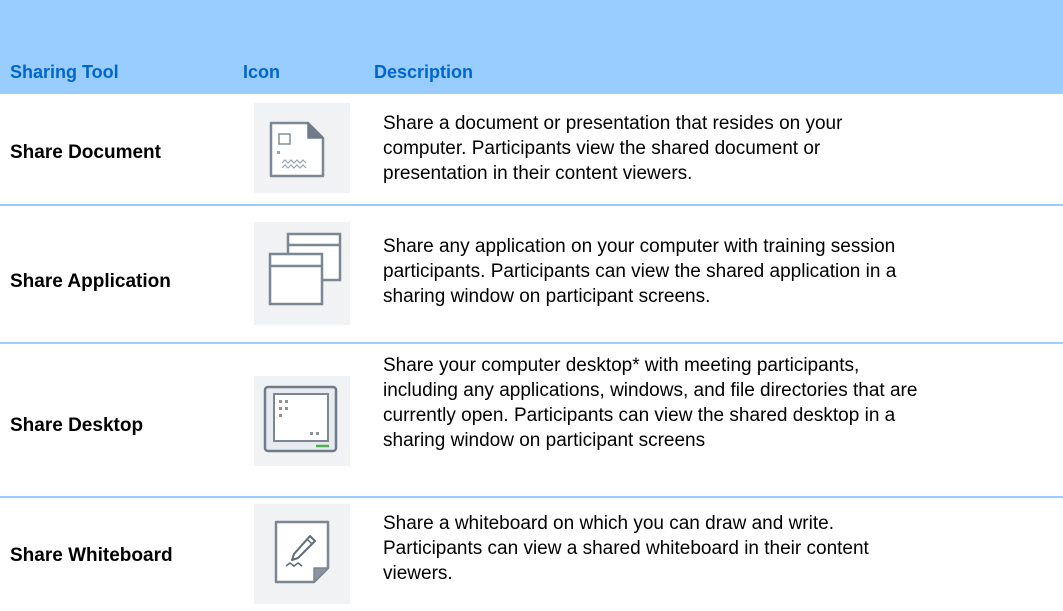  I want to click on tool-name: Share Application, so click(90, 281).